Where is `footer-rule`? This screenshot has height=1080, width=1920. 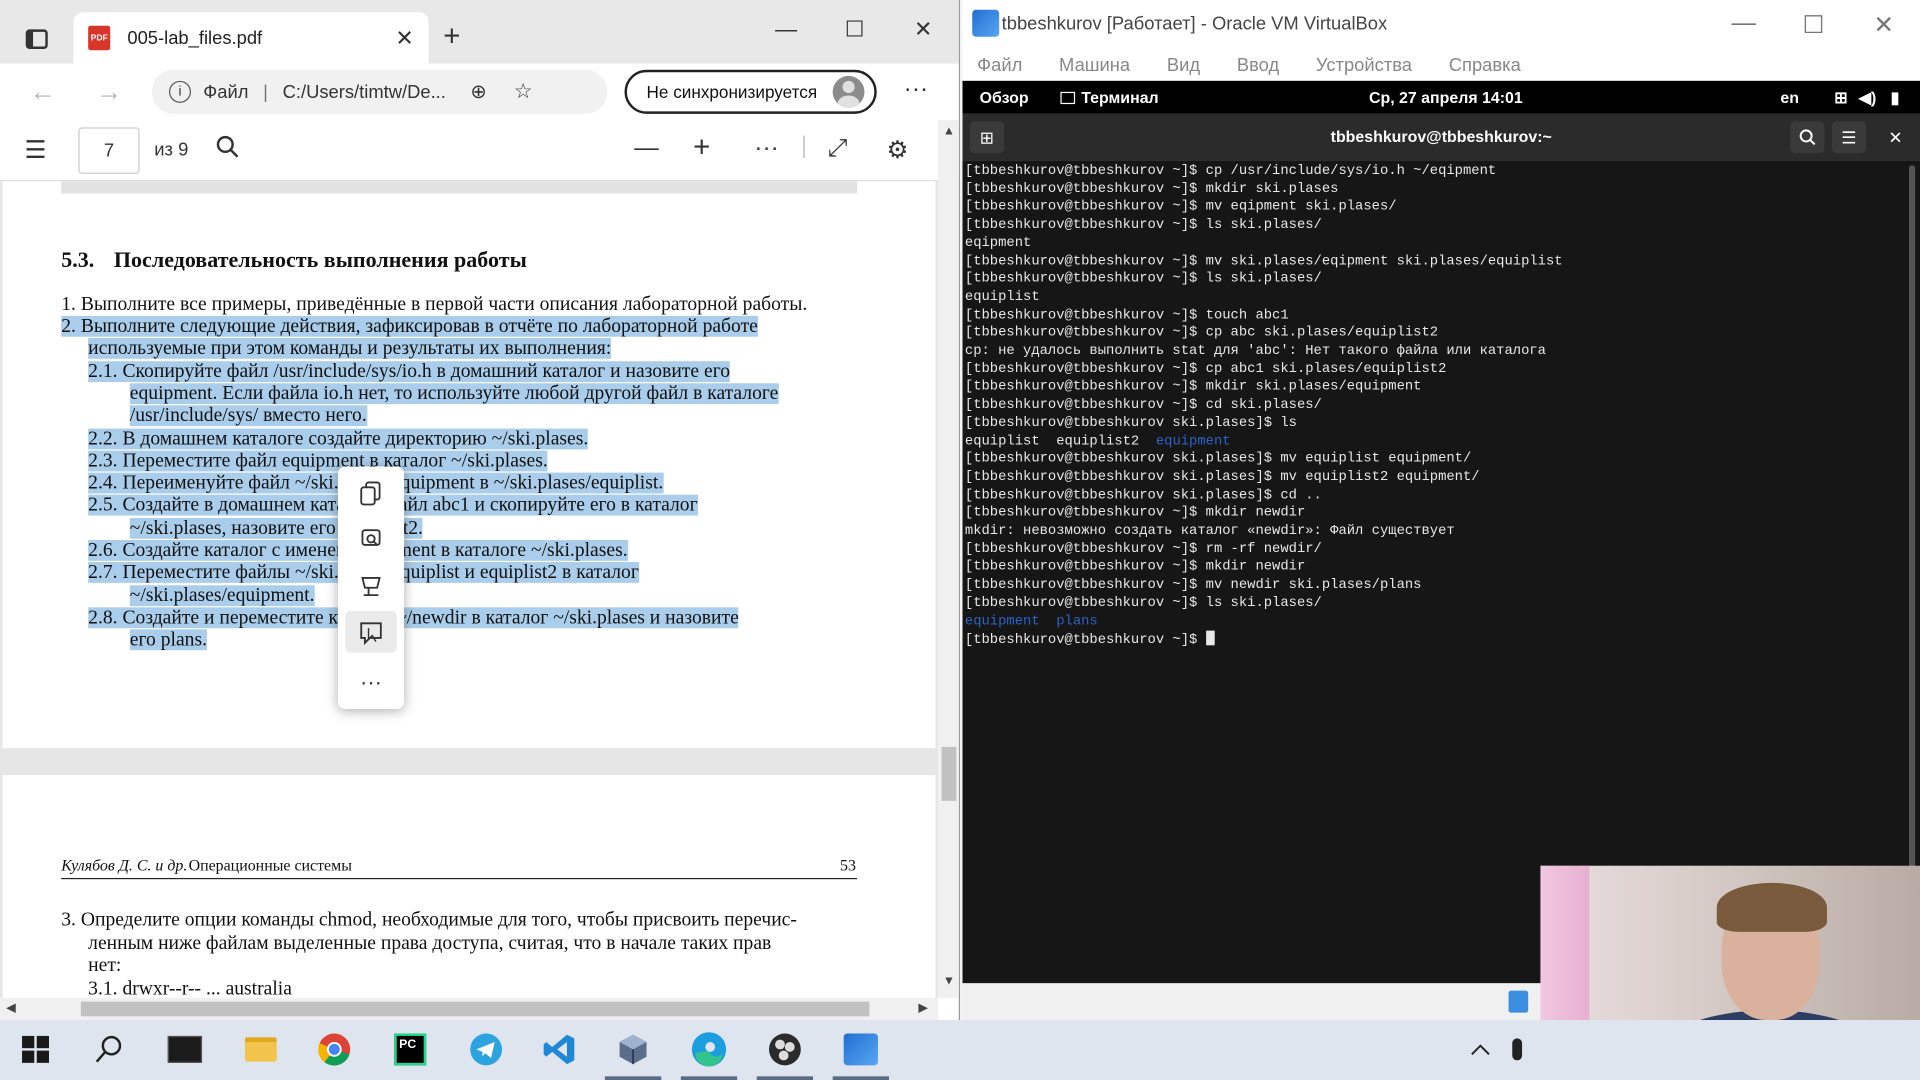 footer-rule is located at coordinates (459, 878).